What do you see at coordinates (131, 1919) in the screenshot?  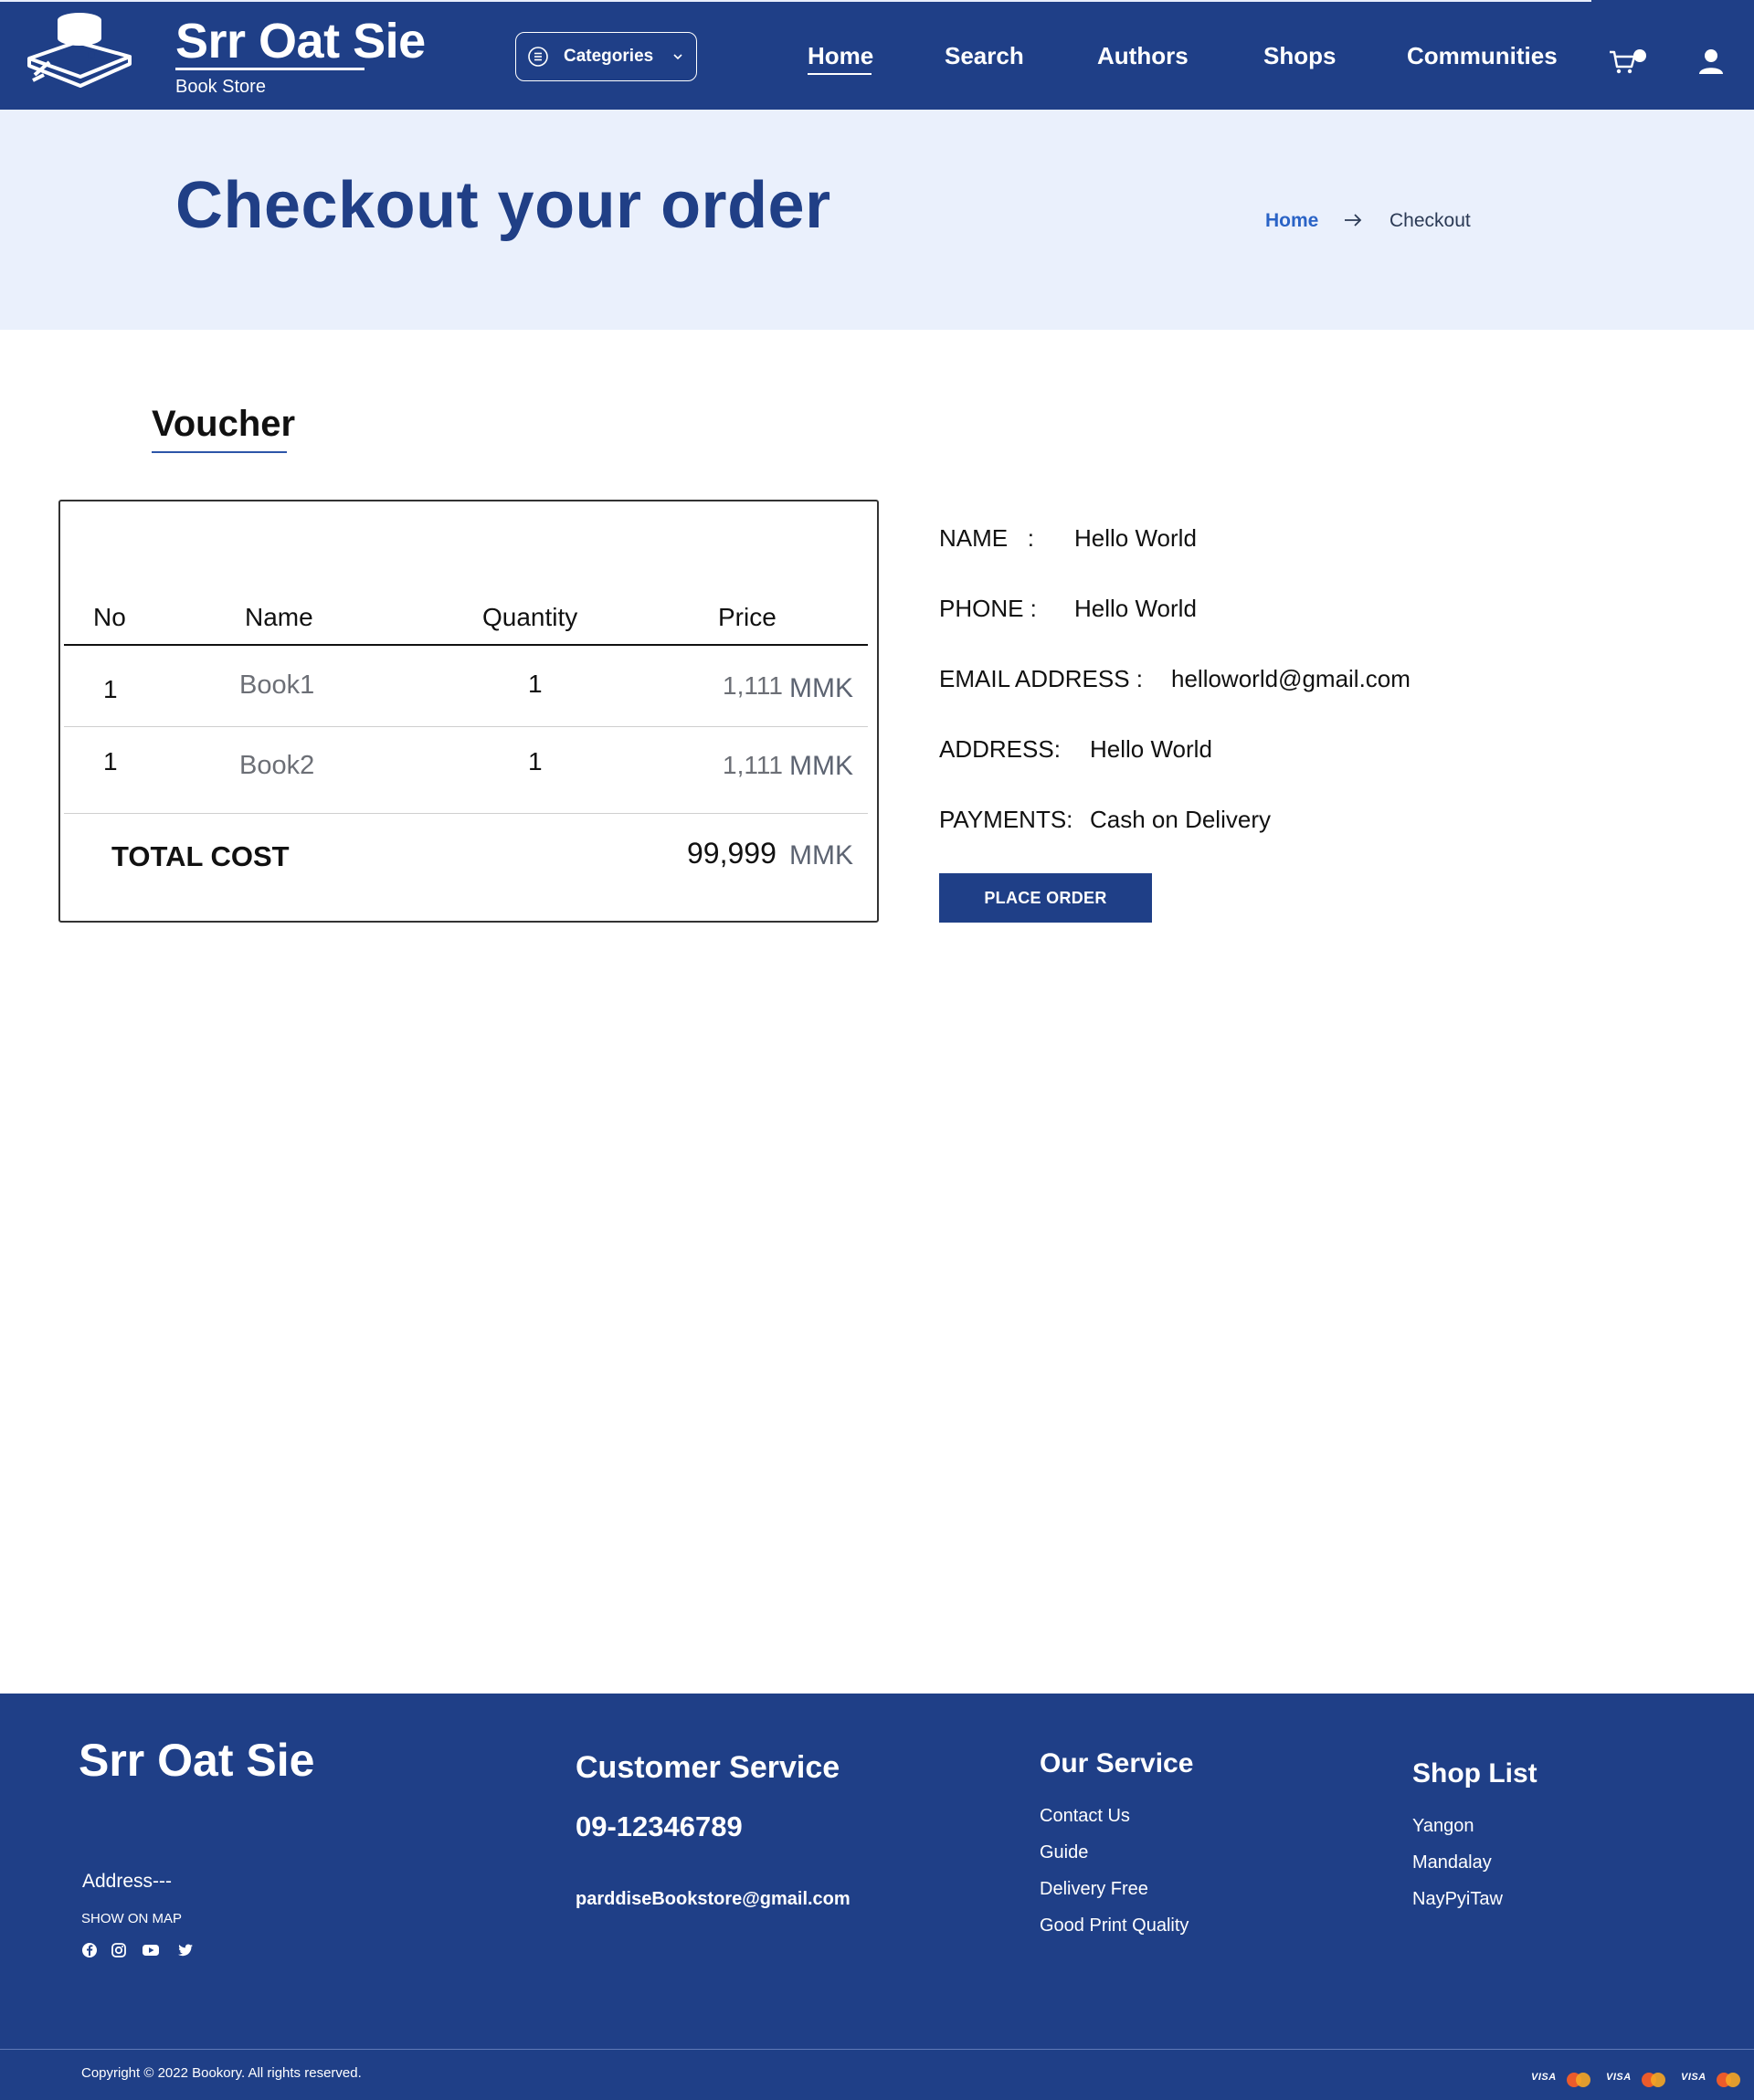 I see `show-on-map-link: SHOW ON MAP` at bounding box center [131, 1919].